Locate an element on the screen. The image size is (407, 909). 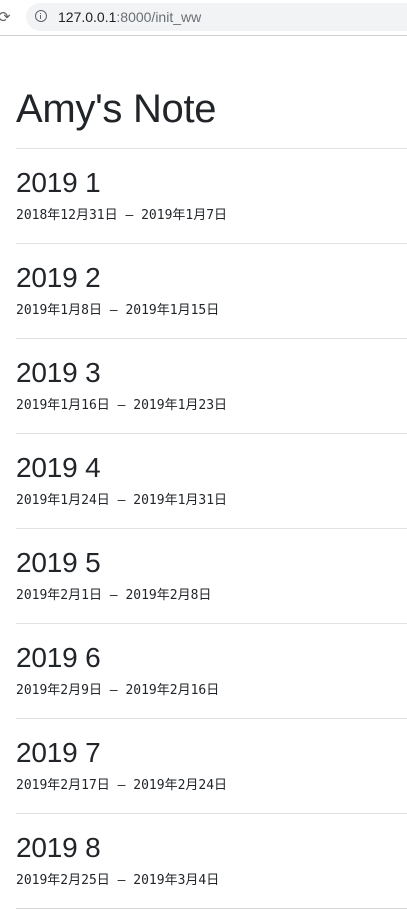
week-title: 2019 8 is located at coordinates (58, 848).